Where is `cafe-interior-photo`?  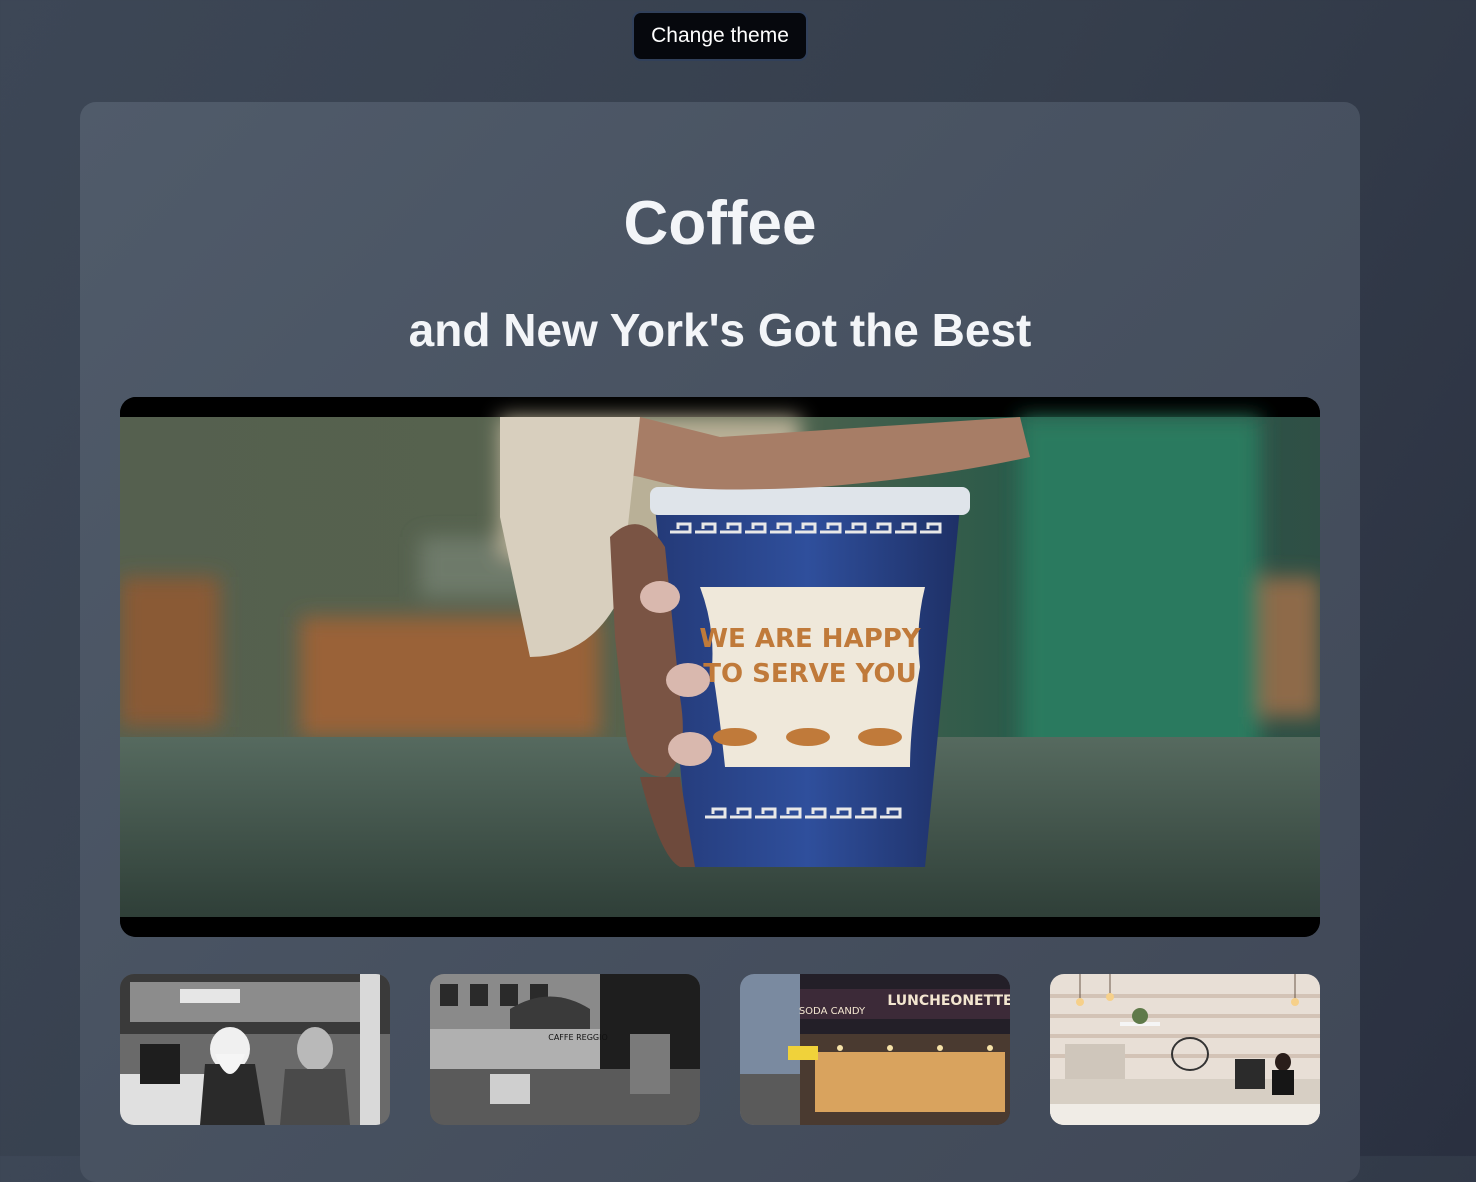
cafe-interior-photo is located at coordinates (1185, 1049).